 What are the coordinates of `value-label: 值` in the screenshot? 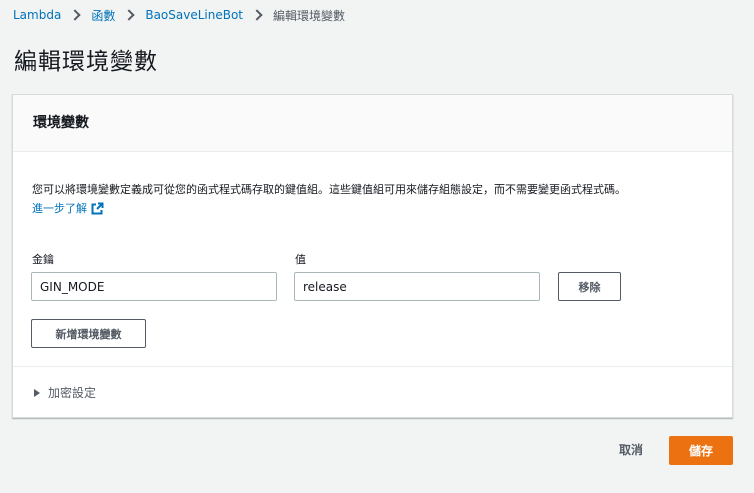 It's located at (300, 259).